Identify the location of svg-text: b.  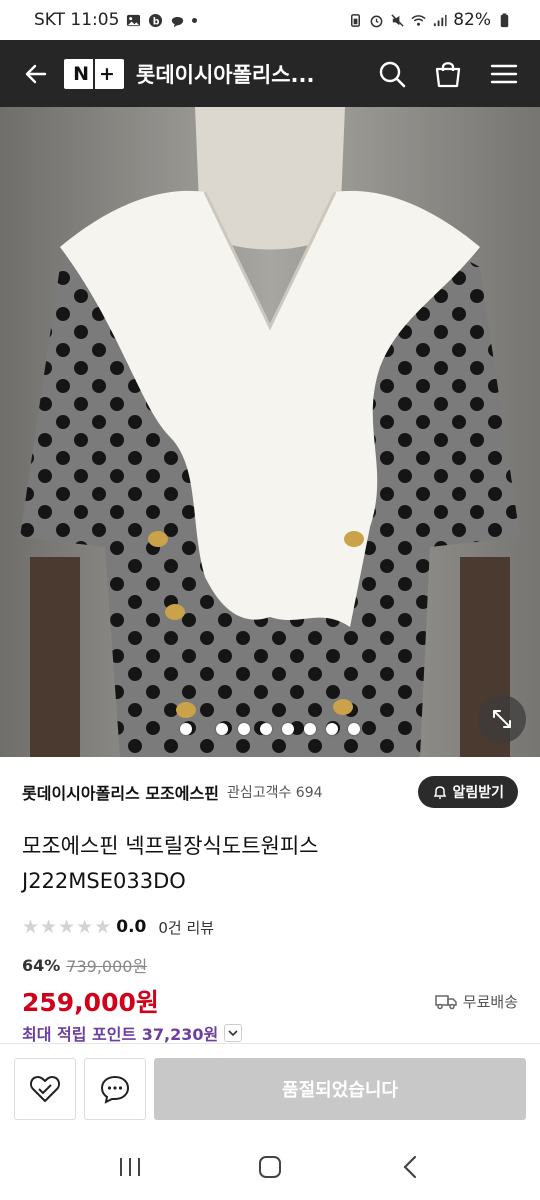
(156, 21).